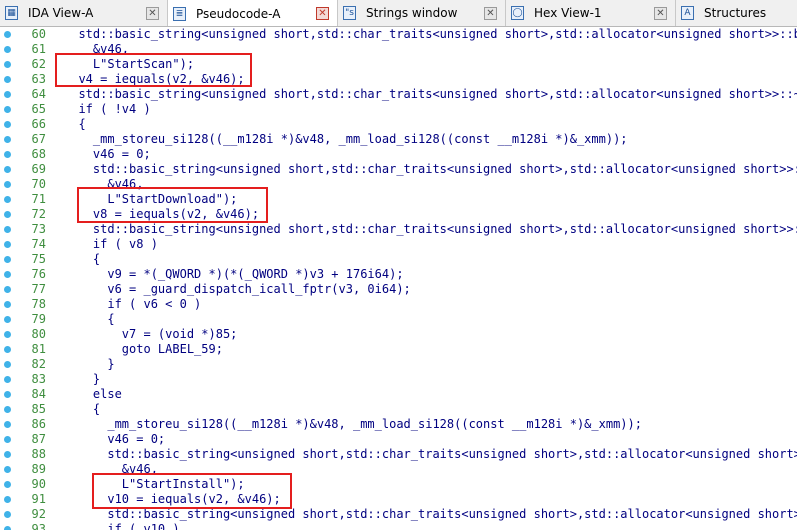 The height and width of the screenshot is (530, 797). What do you see at coordinates (38, 334) in the screenshot?
I see `line-number: 80` at bounding box center [38, 334].